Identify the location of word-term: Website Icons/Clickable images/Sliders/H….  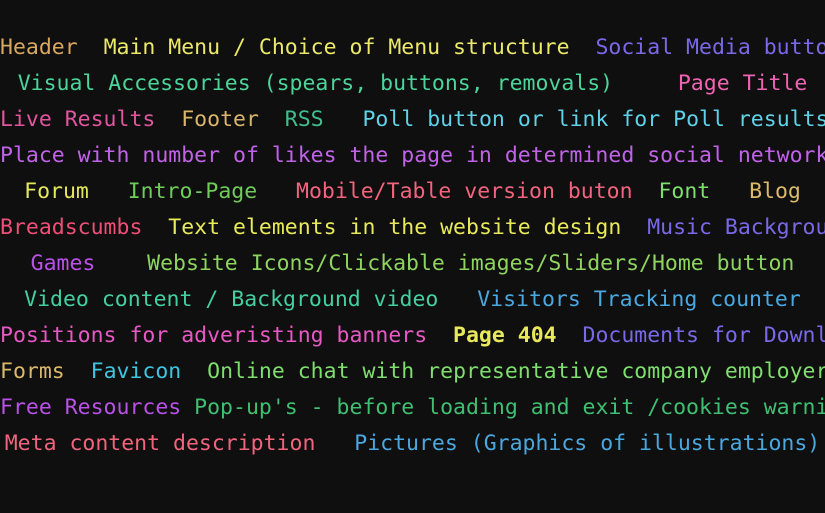
(470, 264).